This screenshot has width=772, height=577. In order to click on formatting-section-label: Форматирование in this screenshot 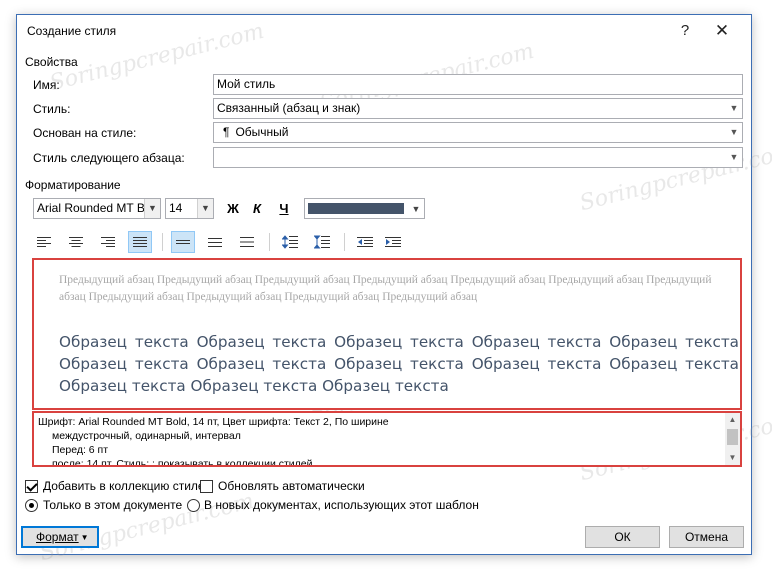, I will do `click(73, 185)`.